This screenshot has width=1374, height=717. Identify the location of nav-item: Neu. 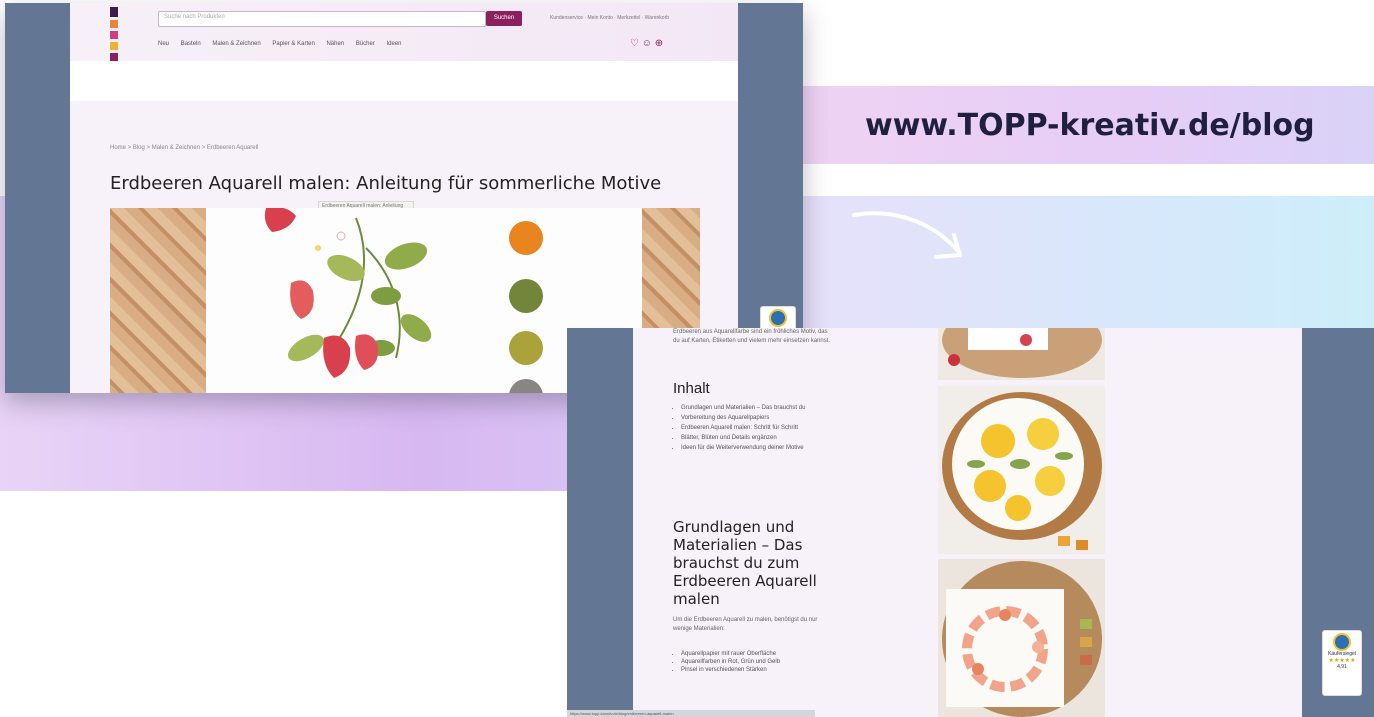
(163, 44).